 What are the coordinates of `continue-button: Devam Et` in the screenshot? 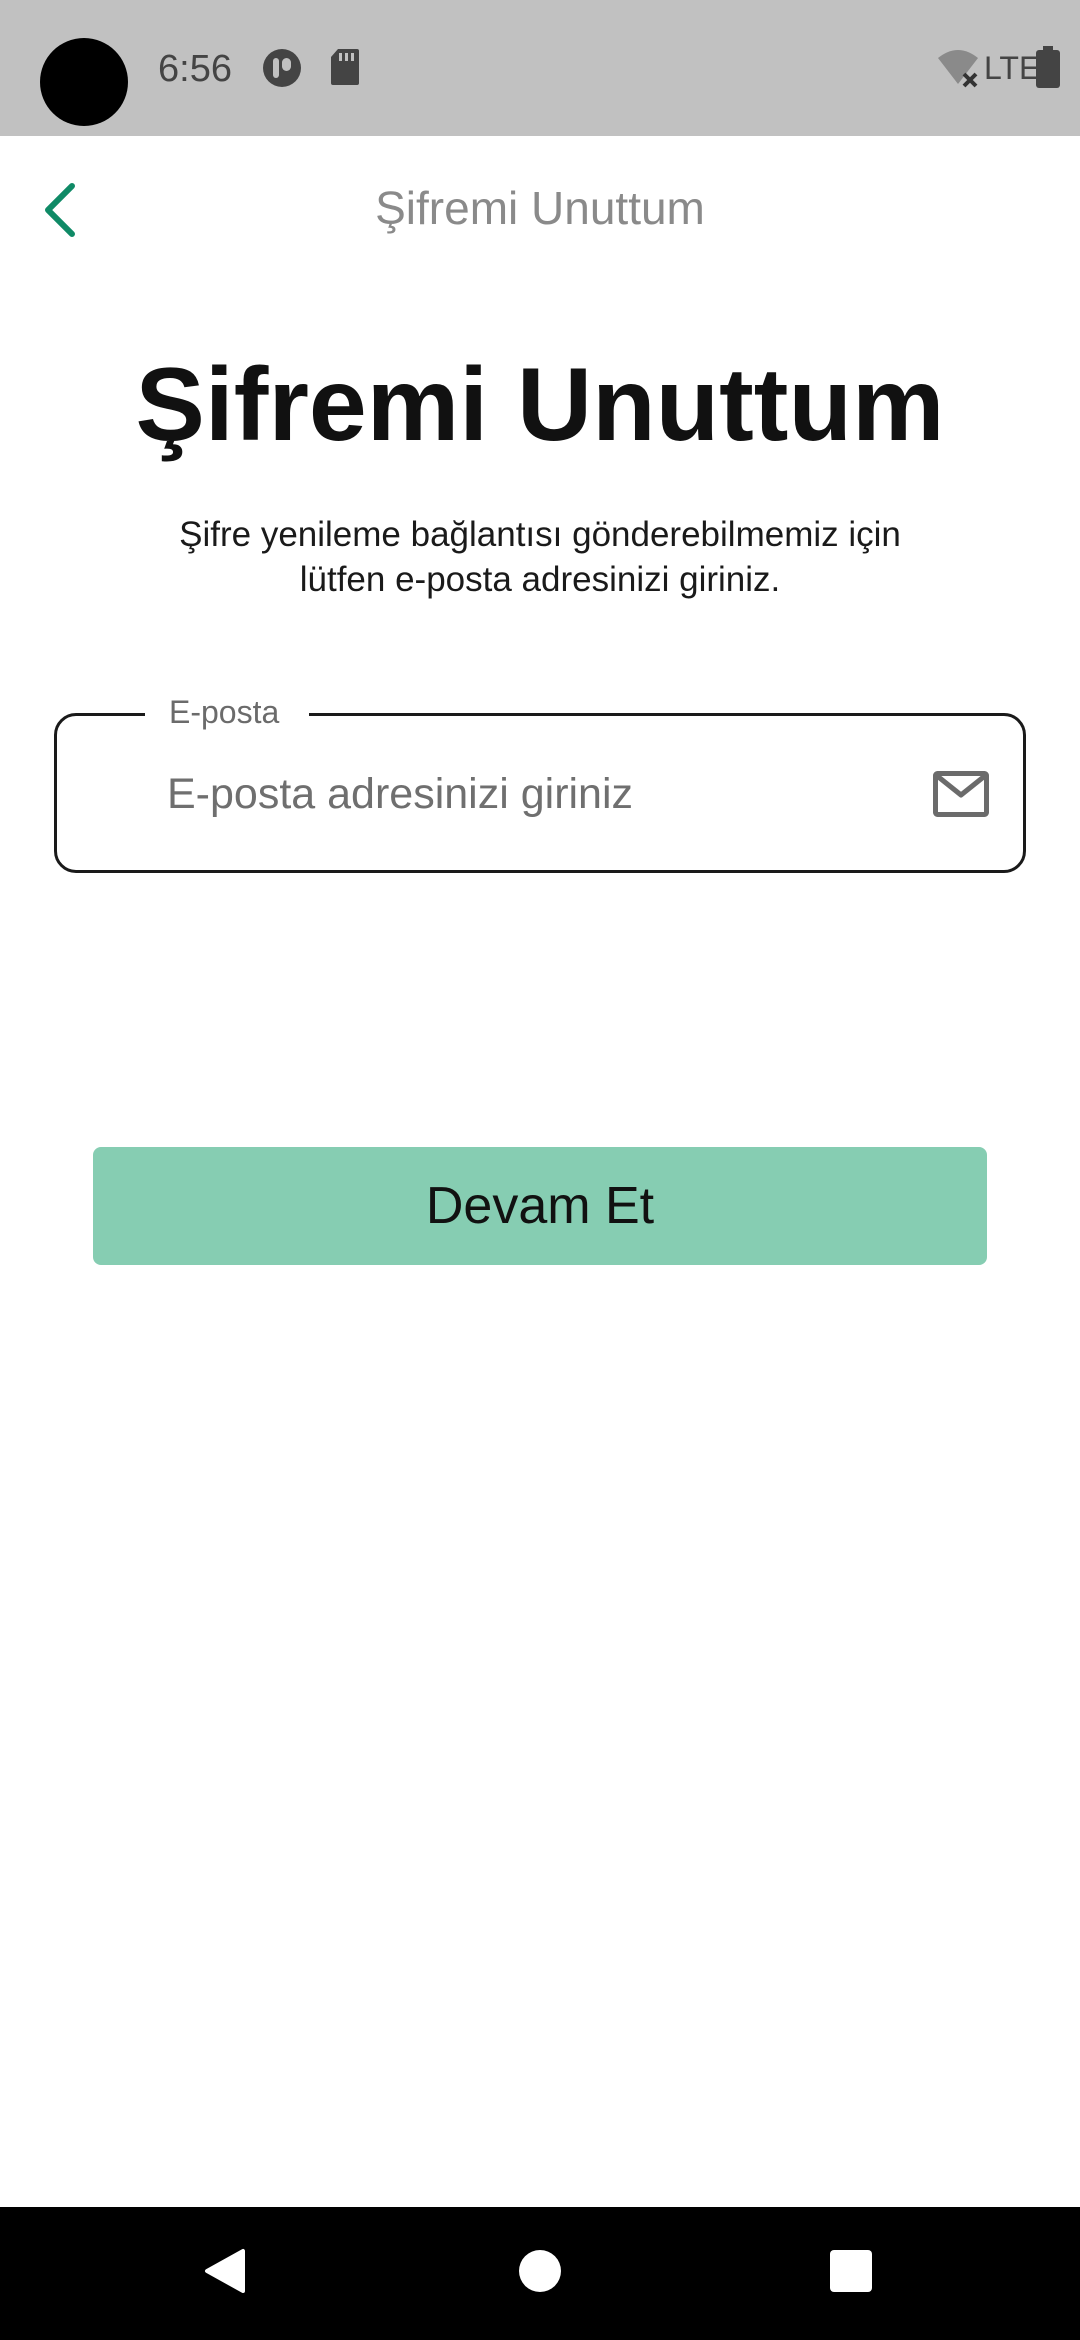 It's located at (540, 1206).